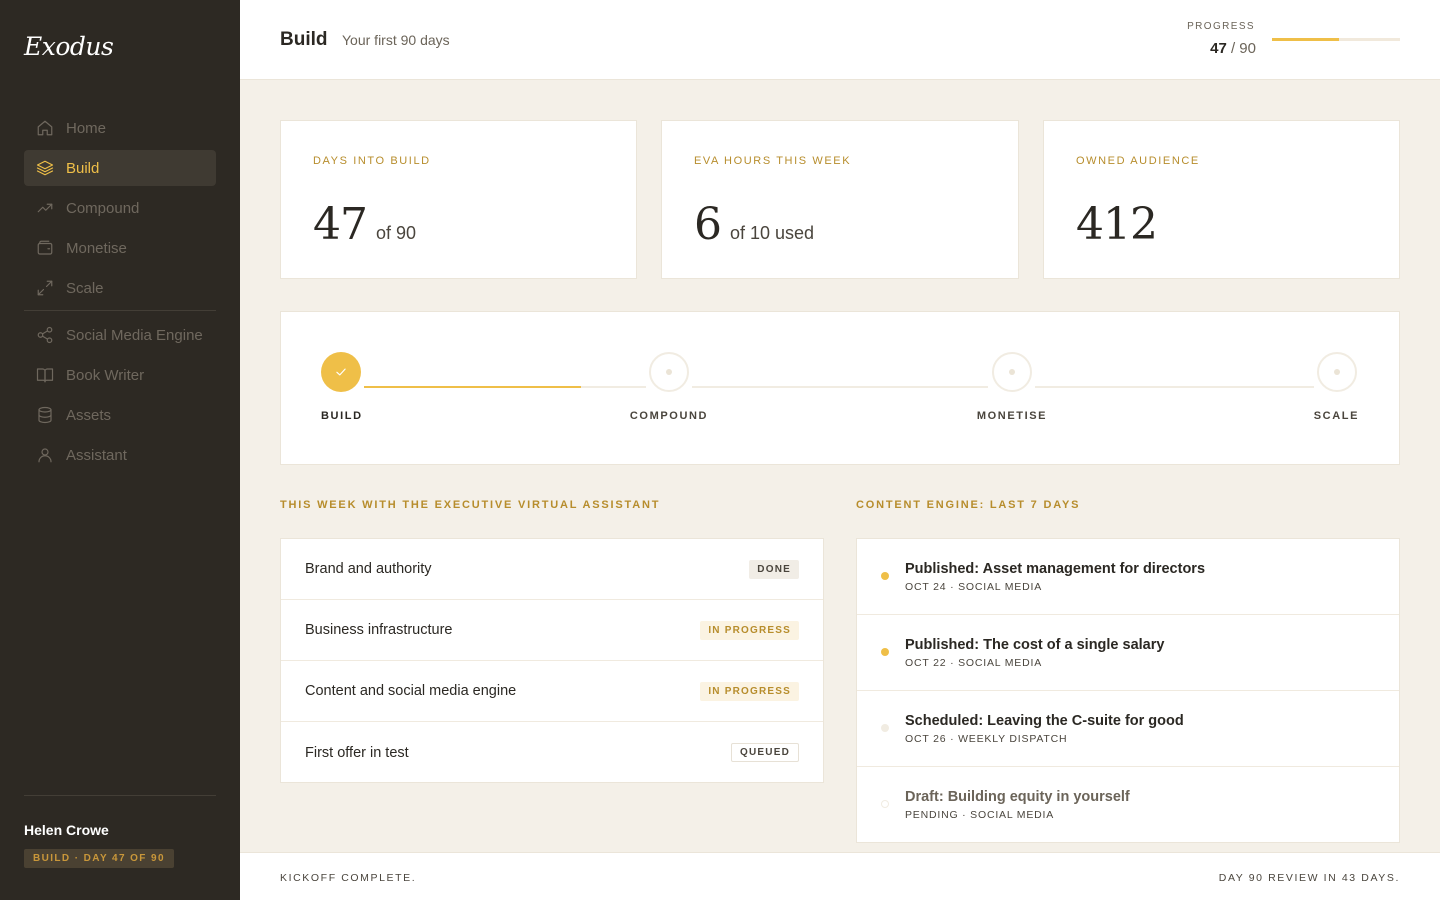 The height and width of the screenshot is (900, 1440). I want to click on progress-value: 47 / 90, so click(1233, 48).